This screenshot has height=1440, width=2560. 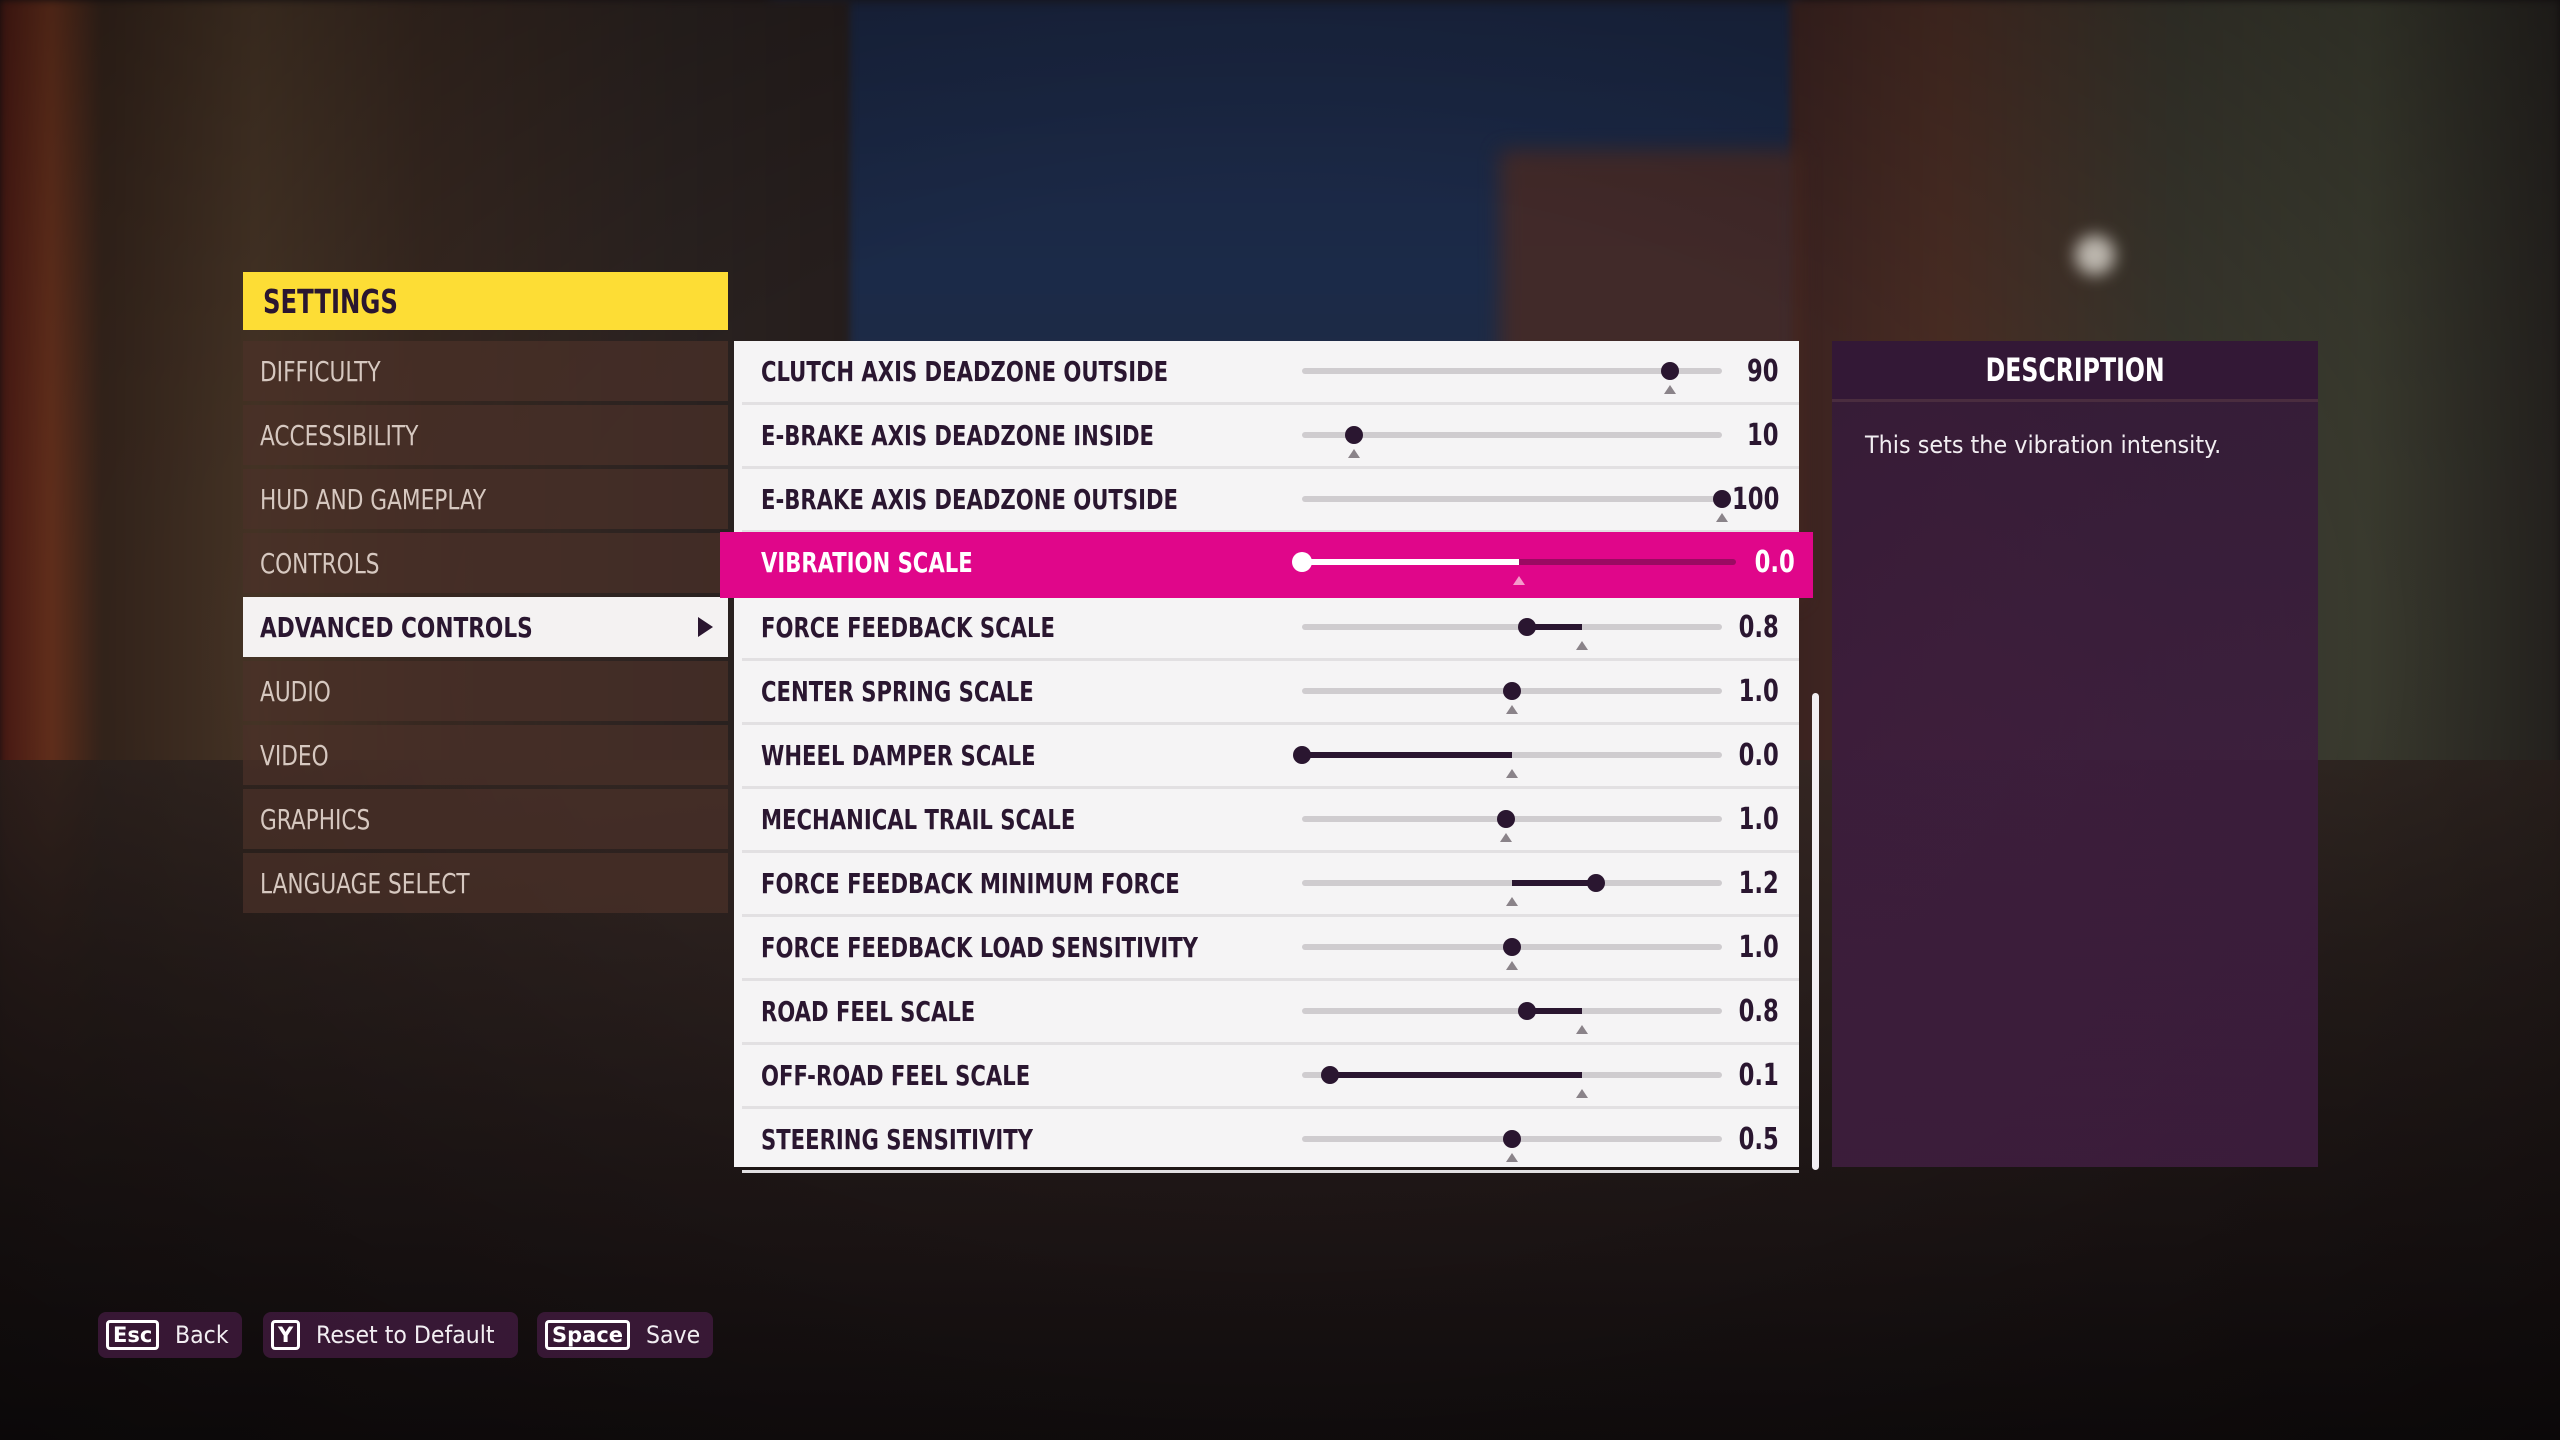 I want to click on sidebar-item-graphics: GRAPHICS, so click(x=485, y=819).